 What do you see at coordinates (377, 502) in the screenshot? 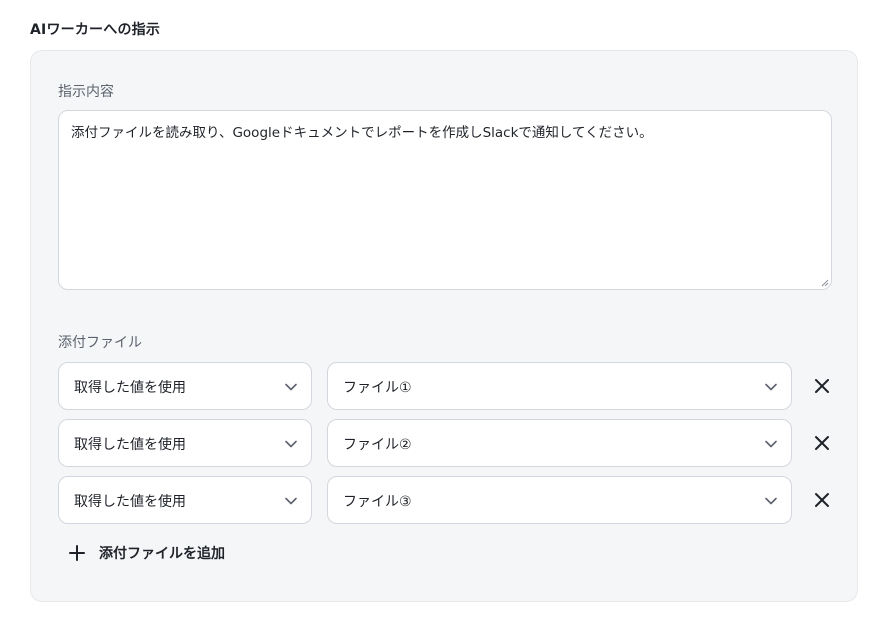
I see `file-select-value: ファイル③` at bounding box center [377, 502].